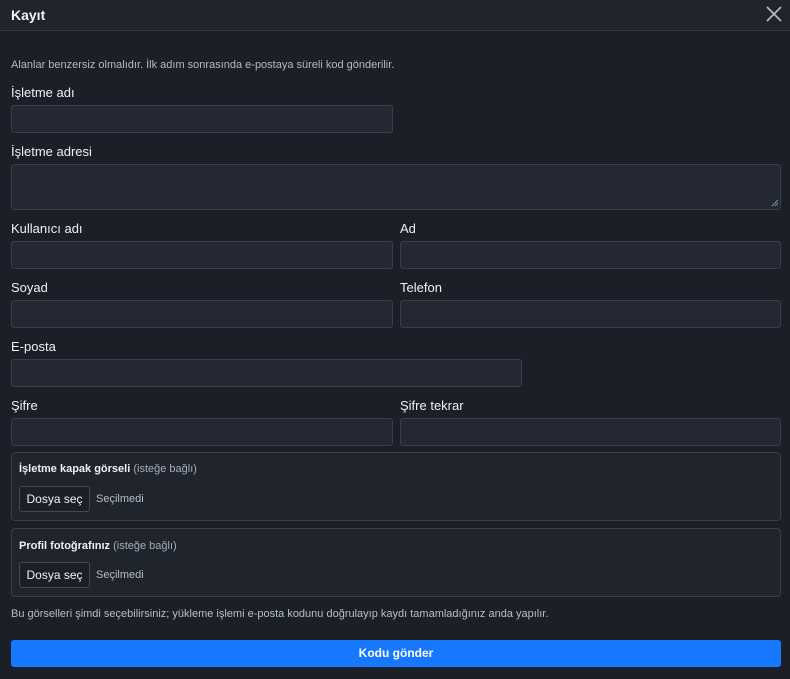 Image resolution: width=790 pixels, height=679 pixels. I want to click on cover-file-button: Dosya seç, so click(54, 499).